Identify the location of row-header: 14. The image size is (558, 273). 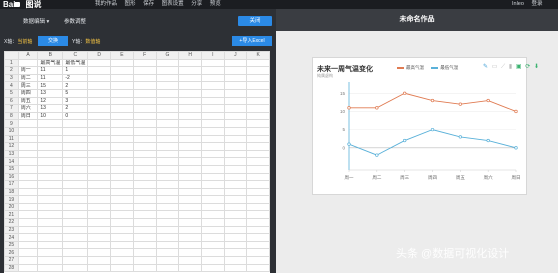
(11, 161).